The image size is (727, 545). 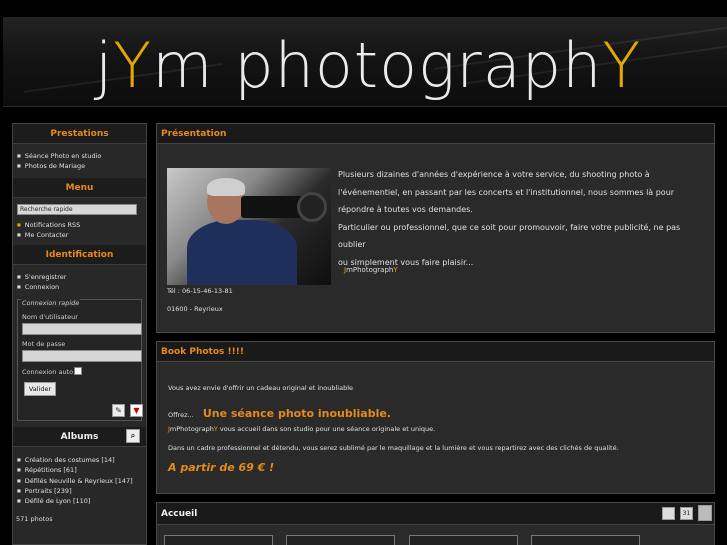 I want to click on sidebar-item-rss: Notifications RSS, so click(x=81, y=225).